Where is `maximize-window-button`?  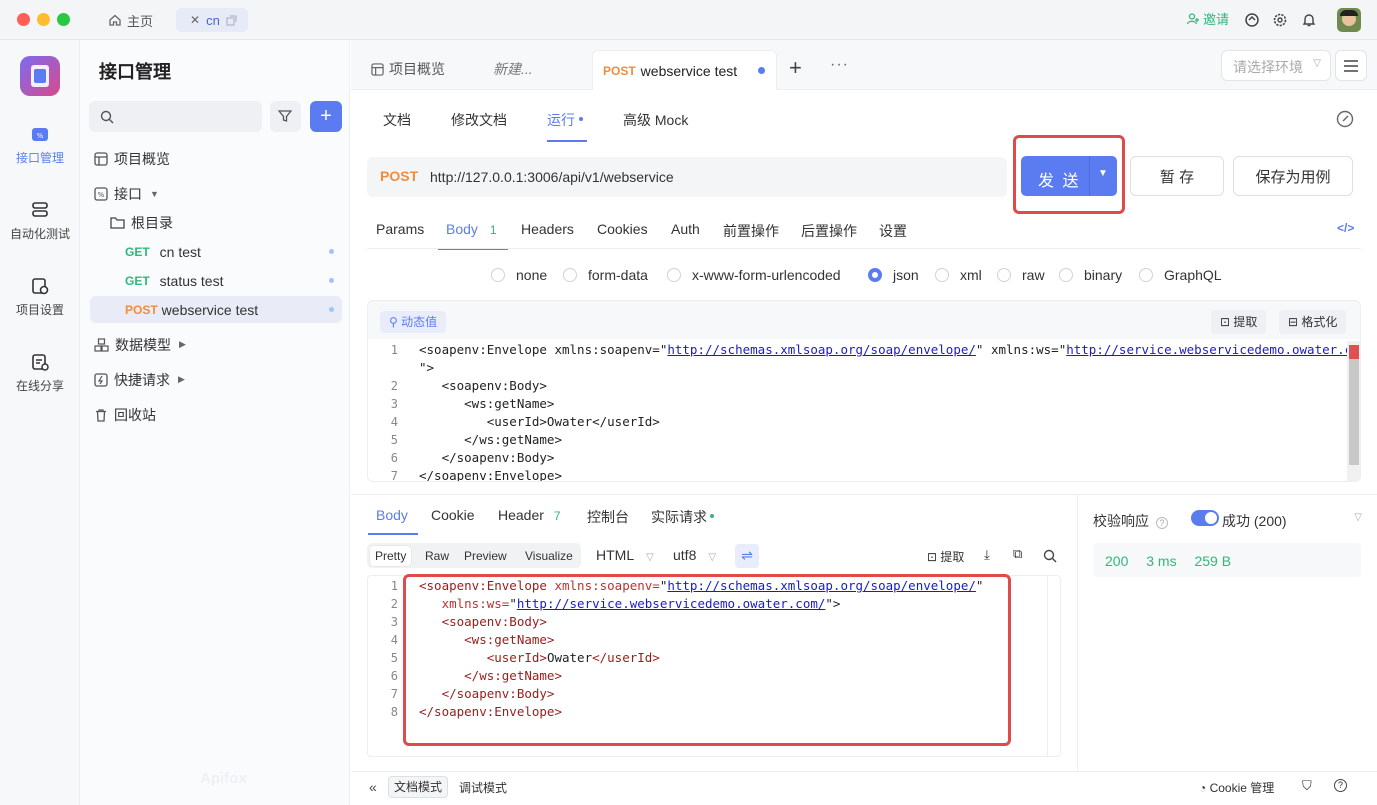 maximize-window-button is located at coordinates (63, 19).